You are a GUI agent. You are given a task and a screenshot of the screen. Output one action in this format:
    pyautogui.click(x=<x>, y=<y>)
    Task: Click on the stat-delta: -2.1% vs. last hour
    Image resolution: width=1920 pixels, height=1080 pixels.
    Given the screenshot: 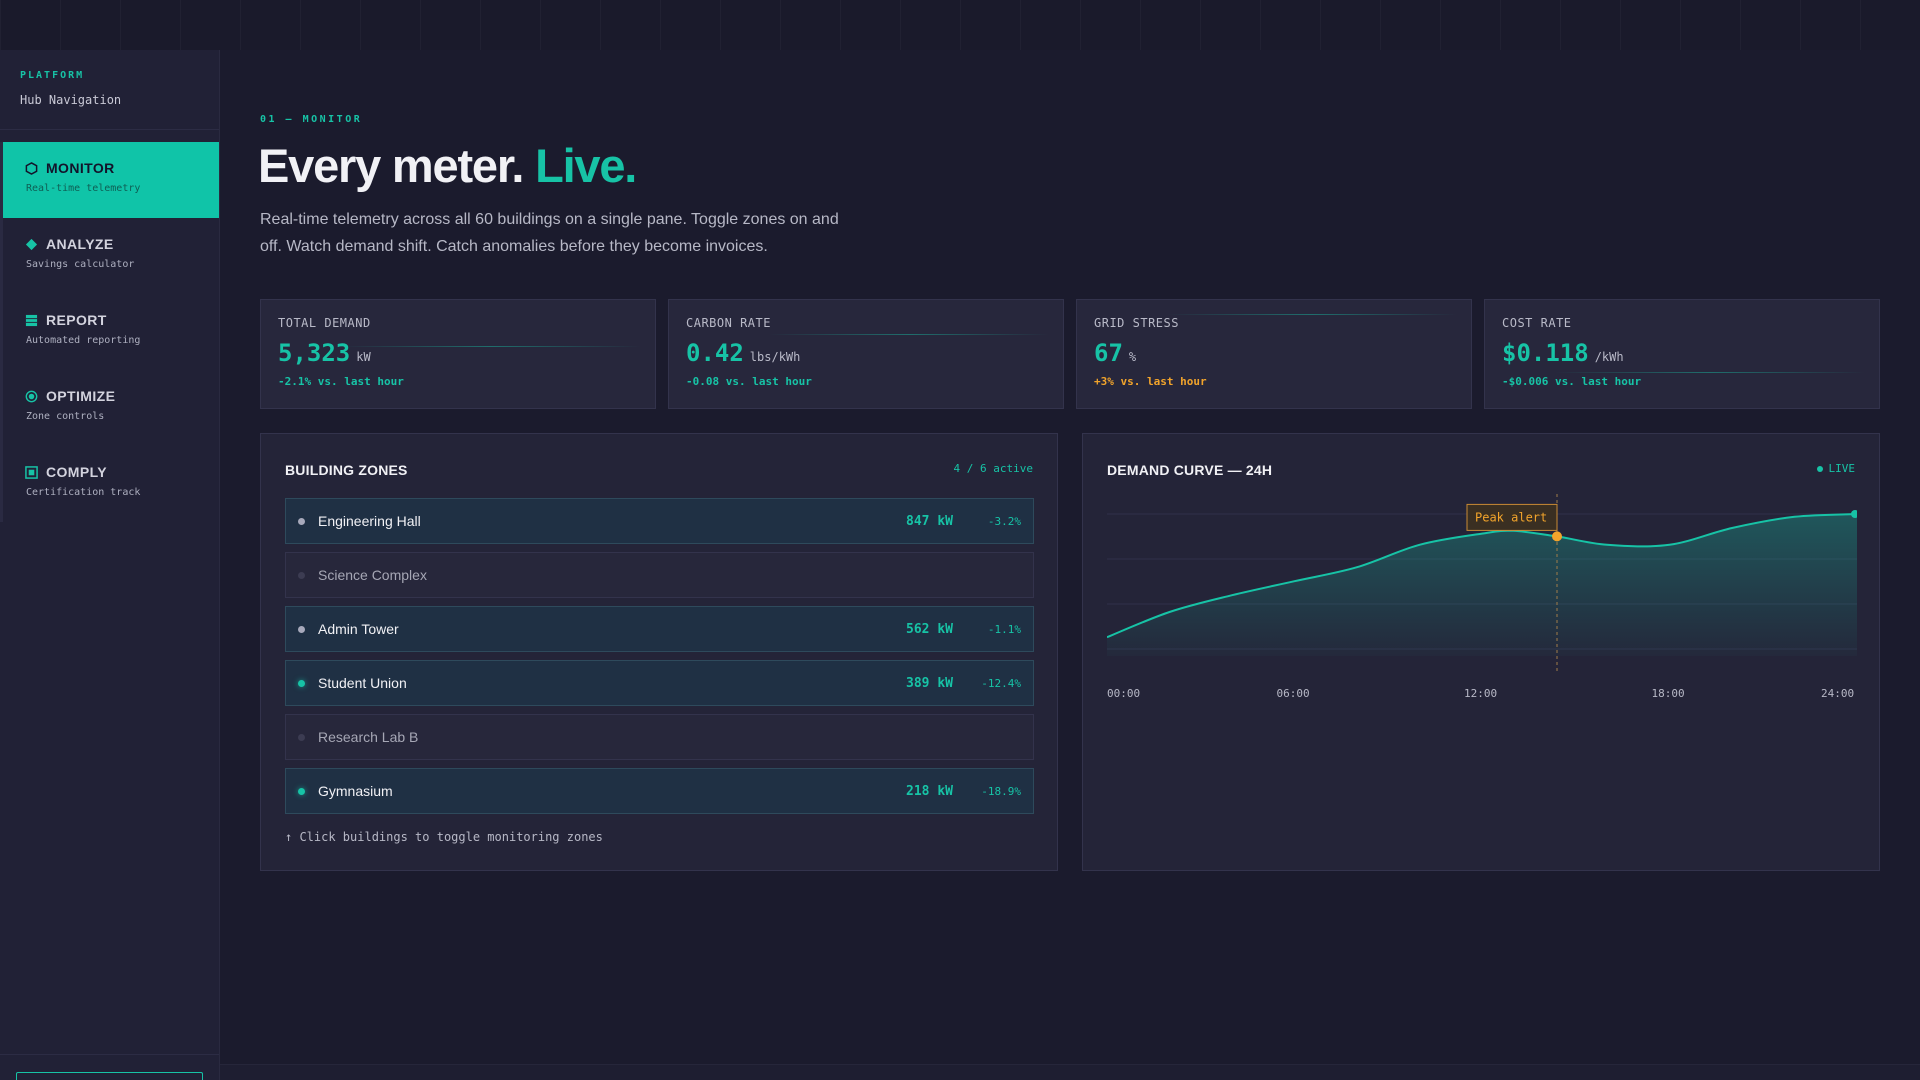 What is the action you would take?
    pyautogui.click(x=341, y=381)
    